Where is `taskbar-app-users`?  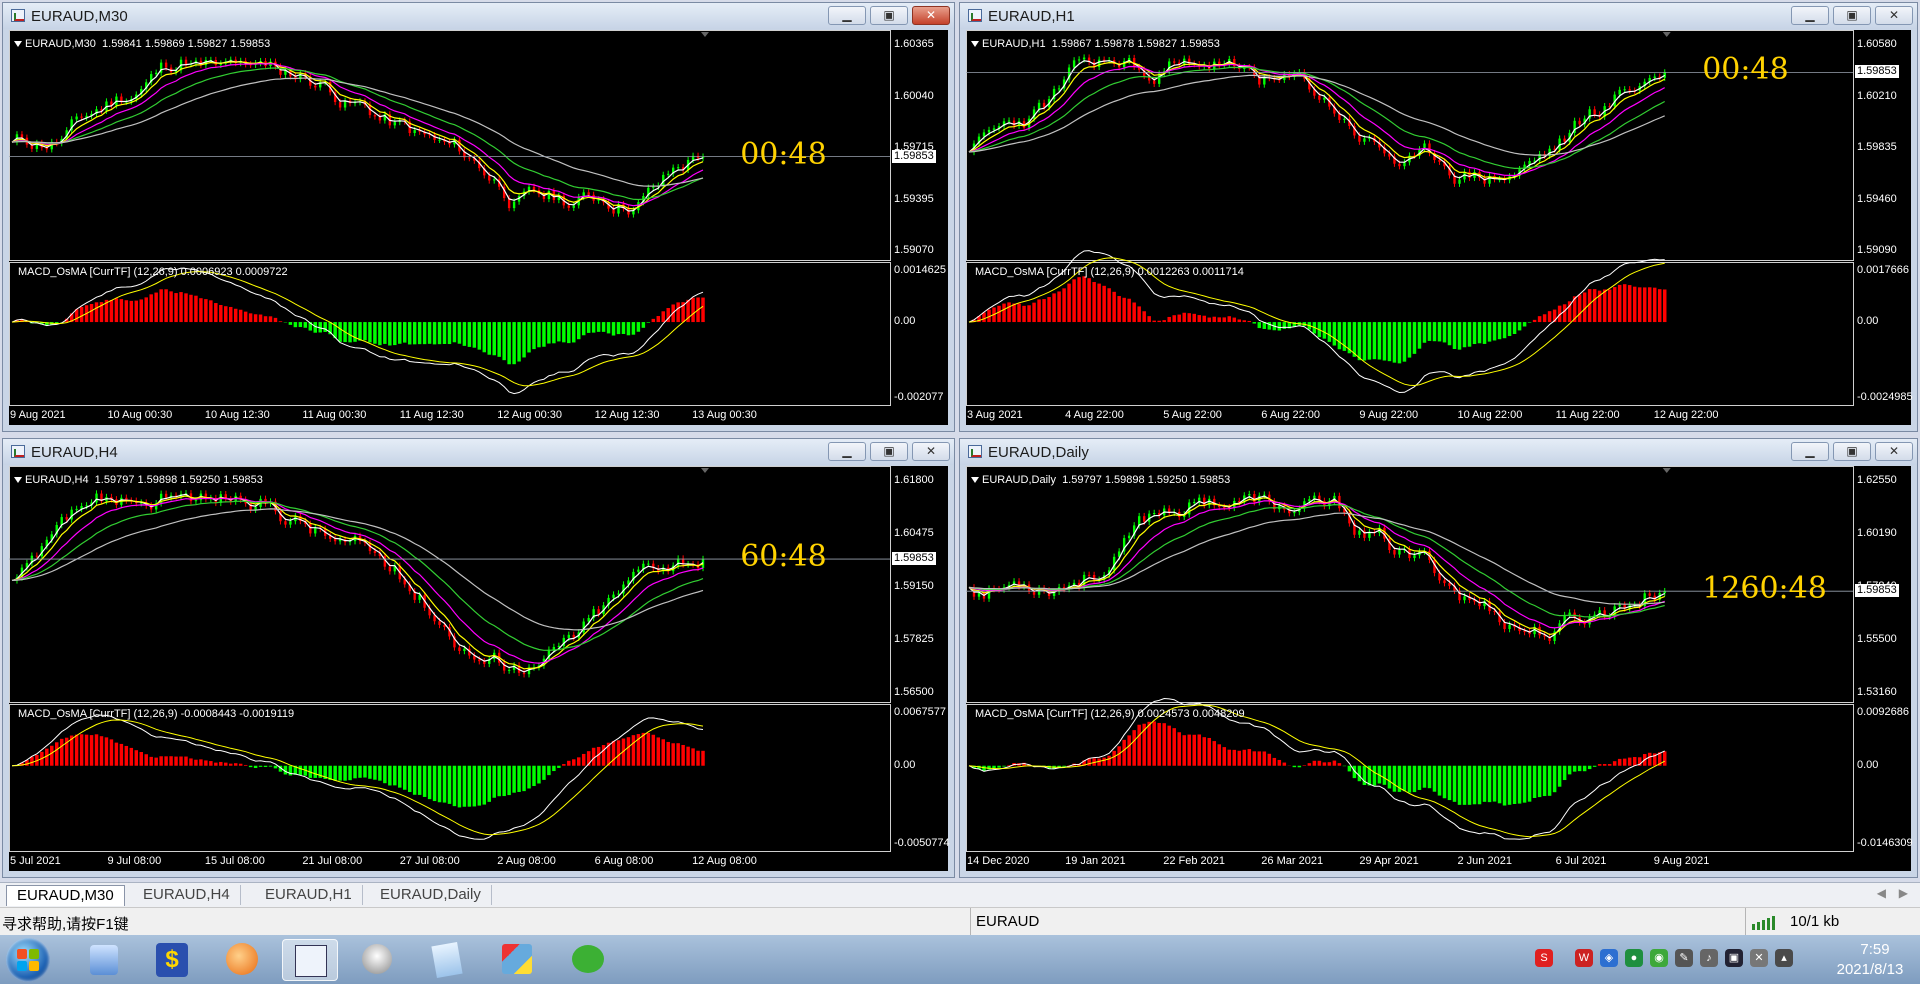 taskbar-app-users is located at coordinates (104, 960).